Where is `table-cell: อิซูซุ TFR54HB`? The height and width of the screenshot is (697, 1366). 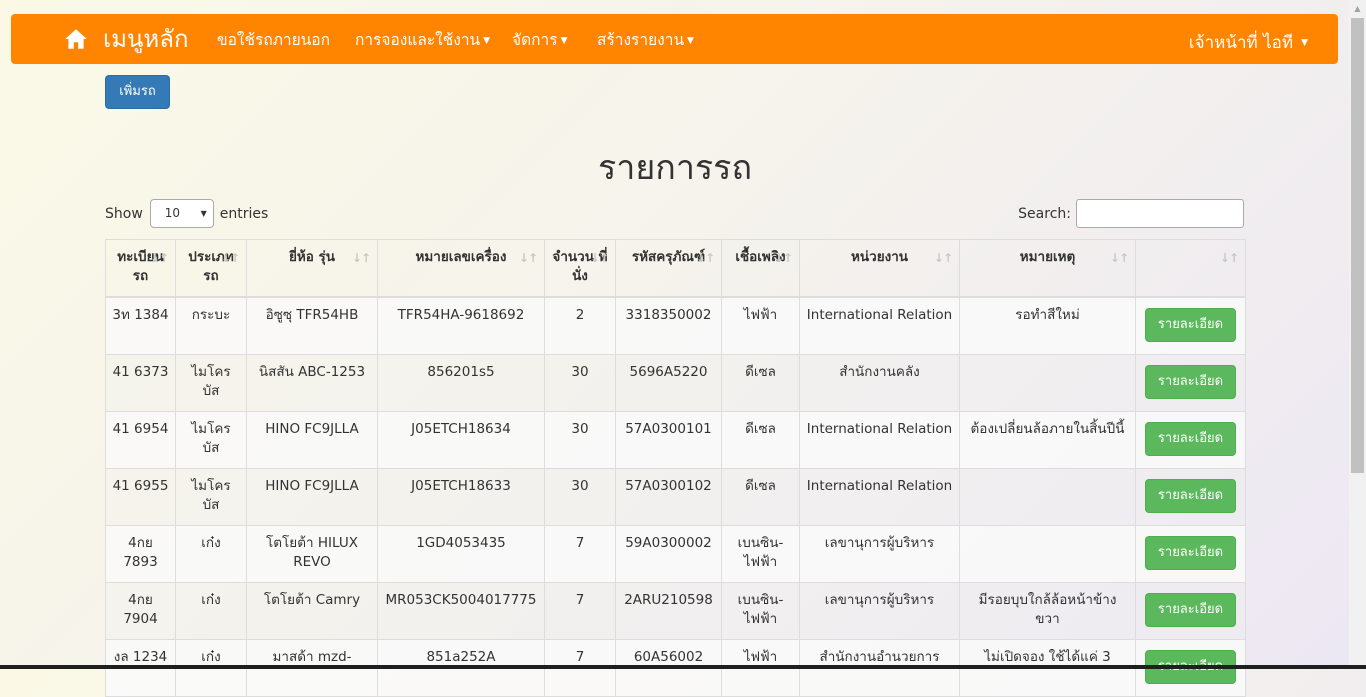 table-cell: อิซูซุ TFR54HB is located at coordinates (312, 325).